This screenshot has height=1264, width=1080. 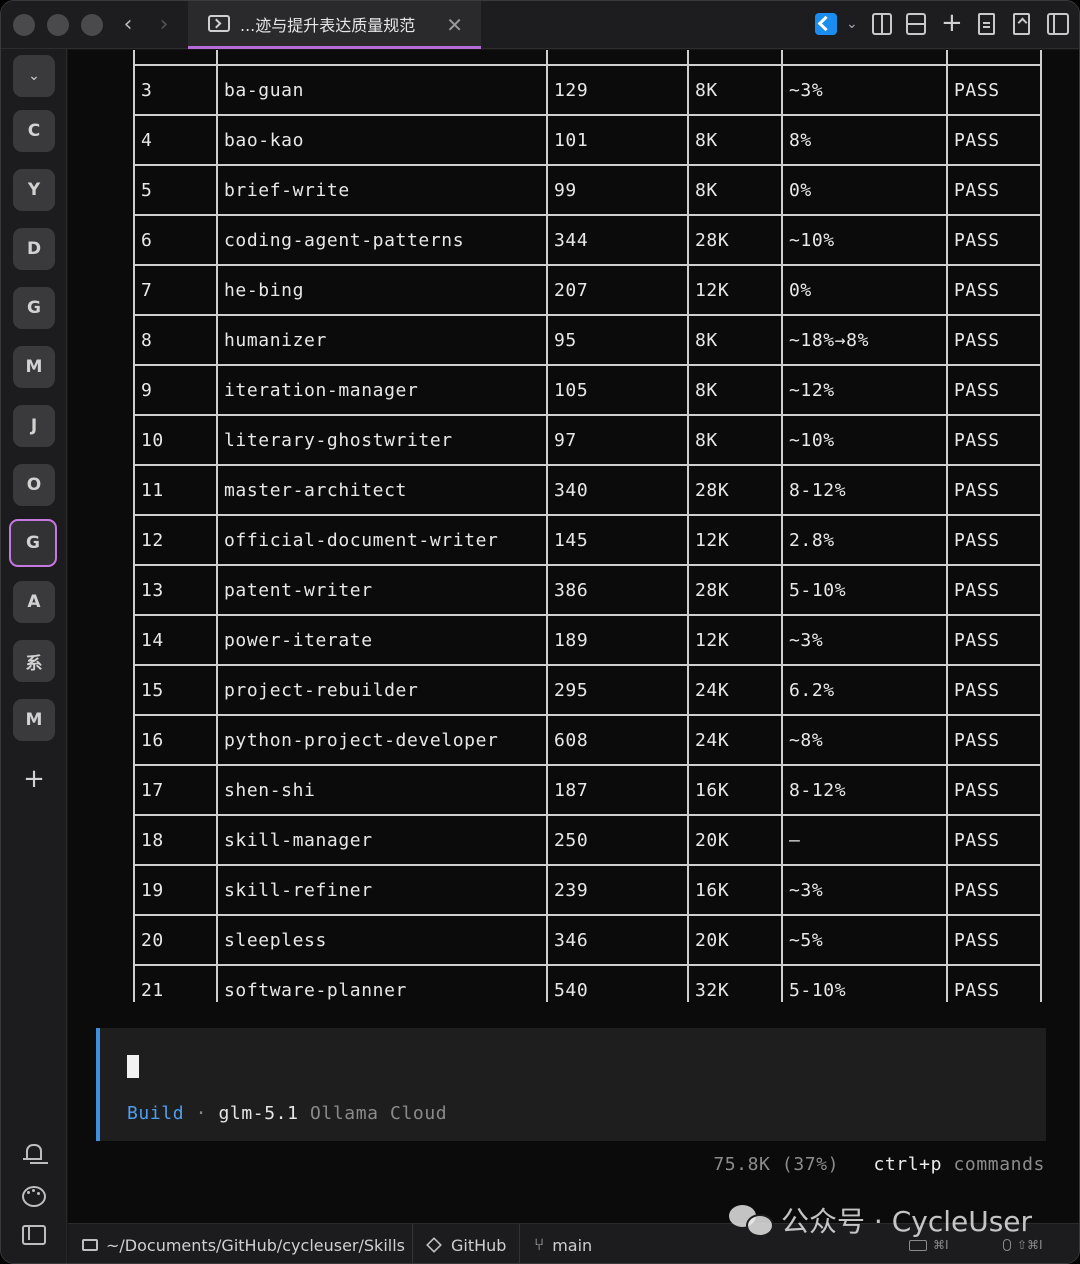 I want to click on cell-name: skill-manager, so click(x=382, y=840).